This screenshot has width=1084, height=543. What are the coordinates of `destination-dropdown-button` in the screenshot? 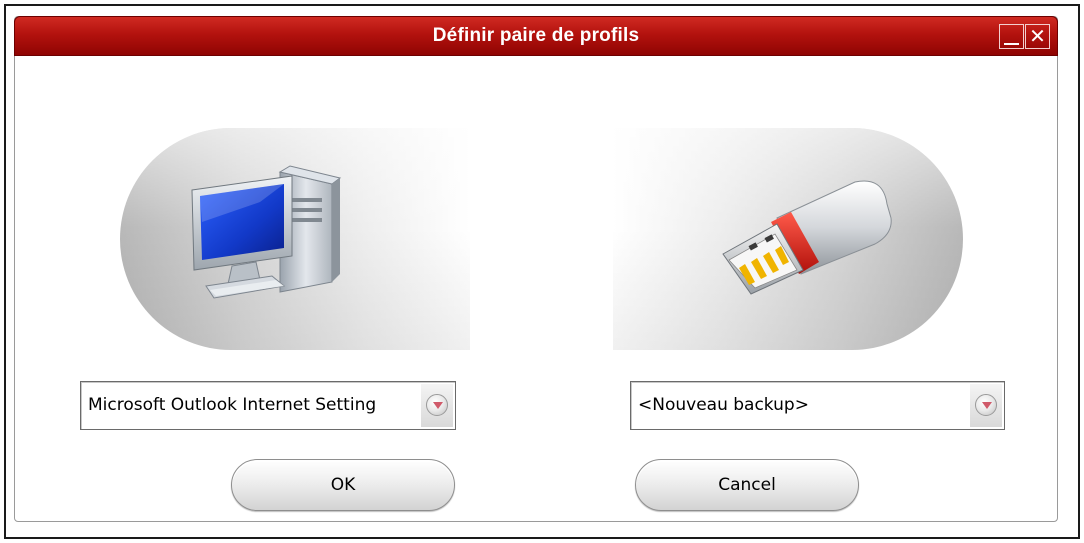 It's located at (986, 405).